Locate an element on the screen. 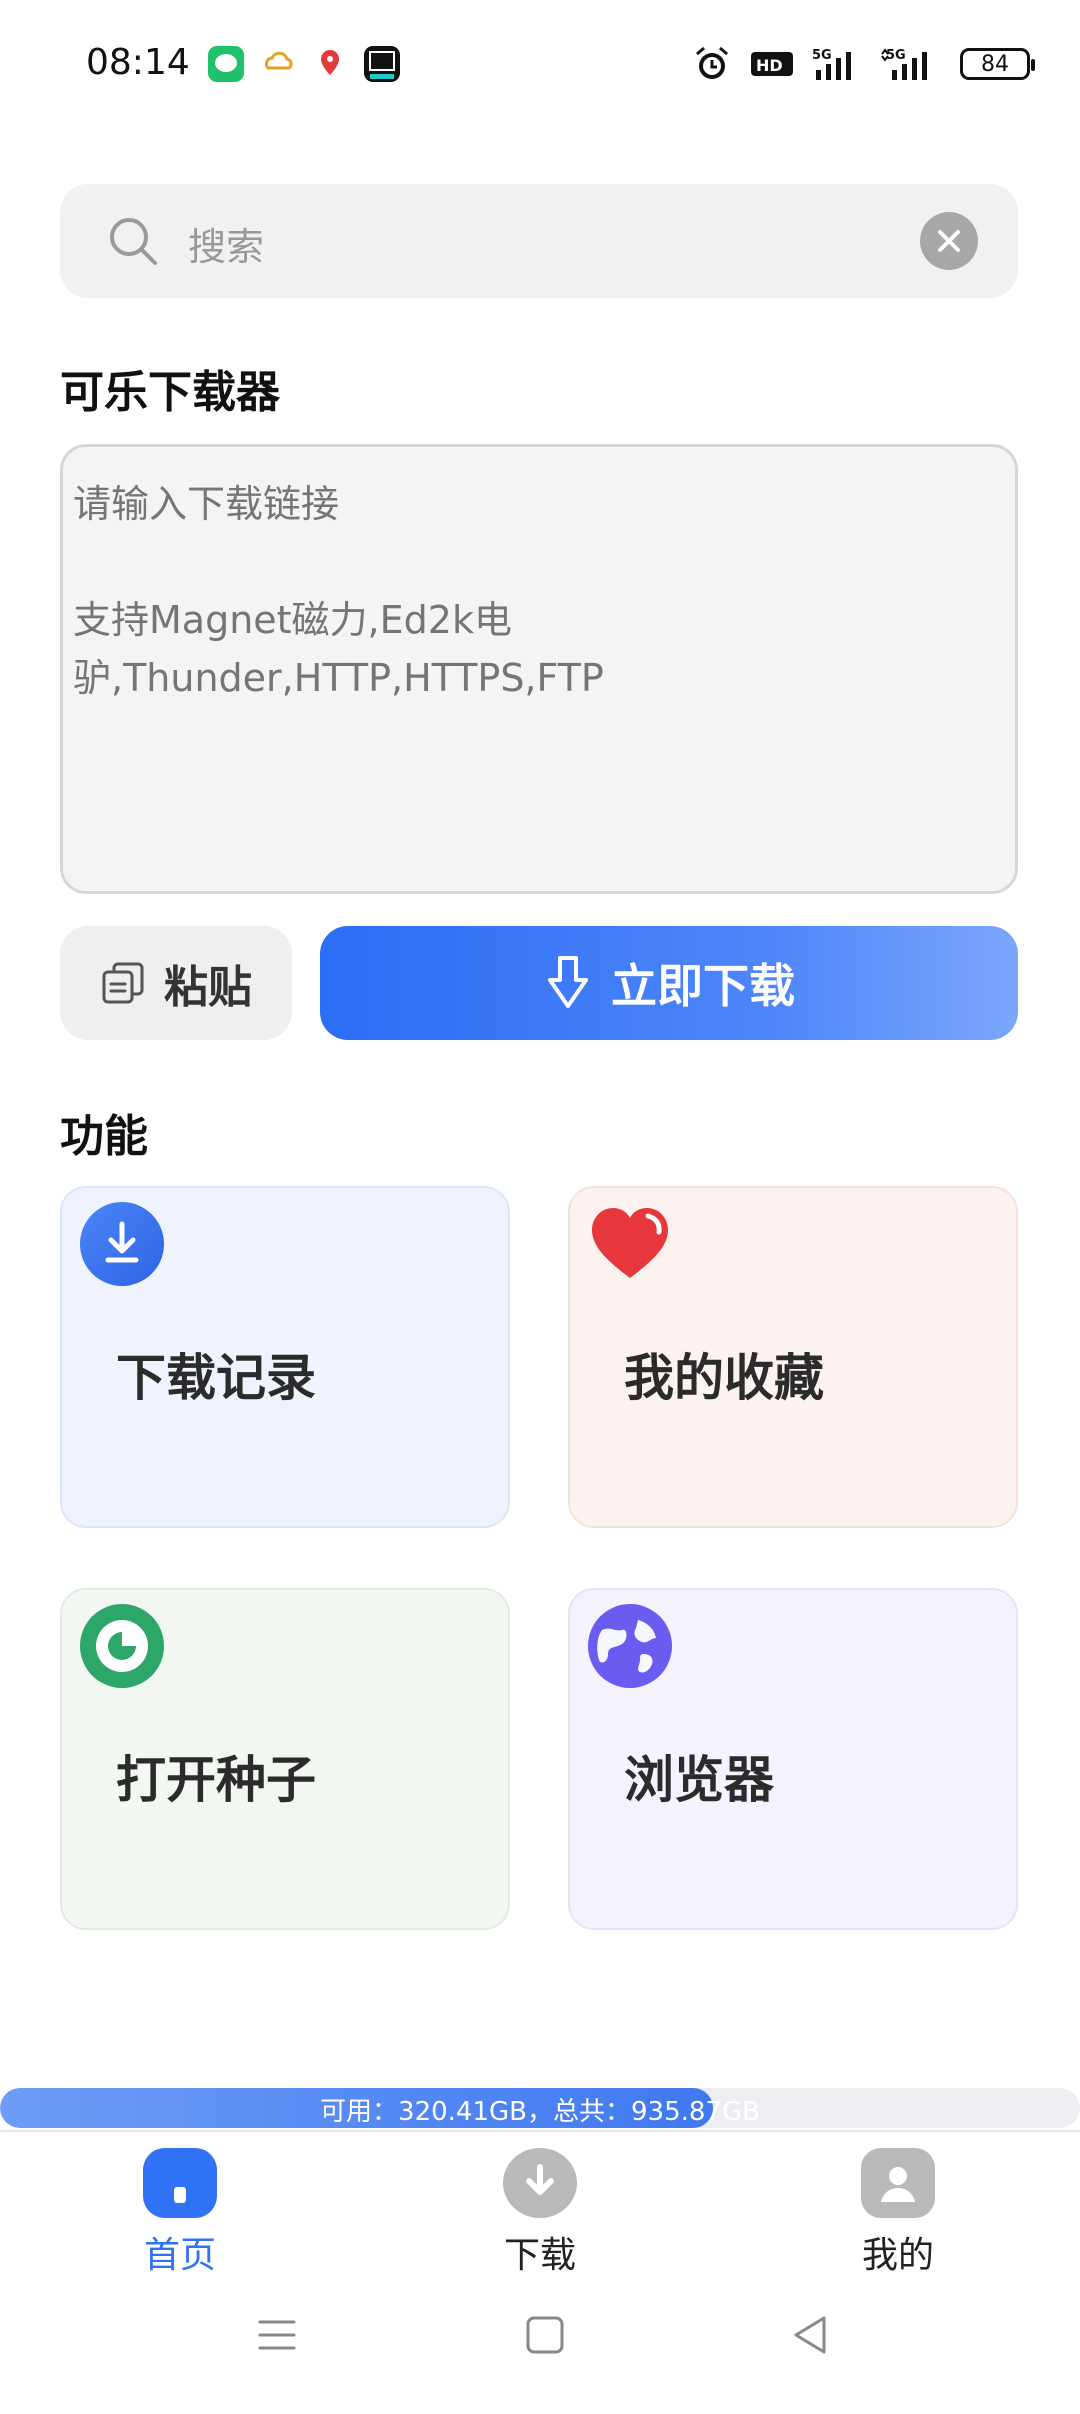 Image resolution: width=1080 pixels, height=2414 pixels. tab-download: 下载 is located at coordinates (540, 2213).